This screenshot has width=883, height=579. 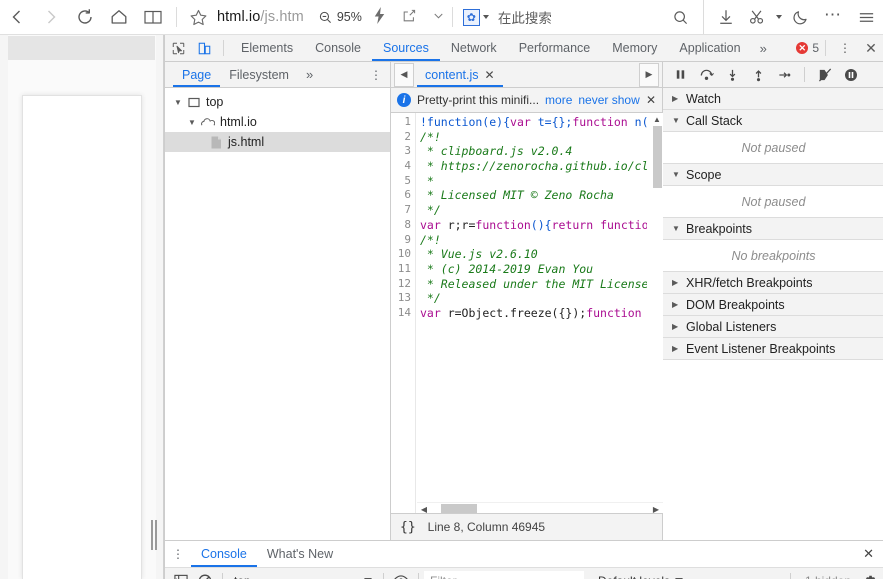 What do you see at coordinates (309, 74) in the screenshot?
I see `more-navigator-tabs-icon: »` at bounding box center [309, 74].